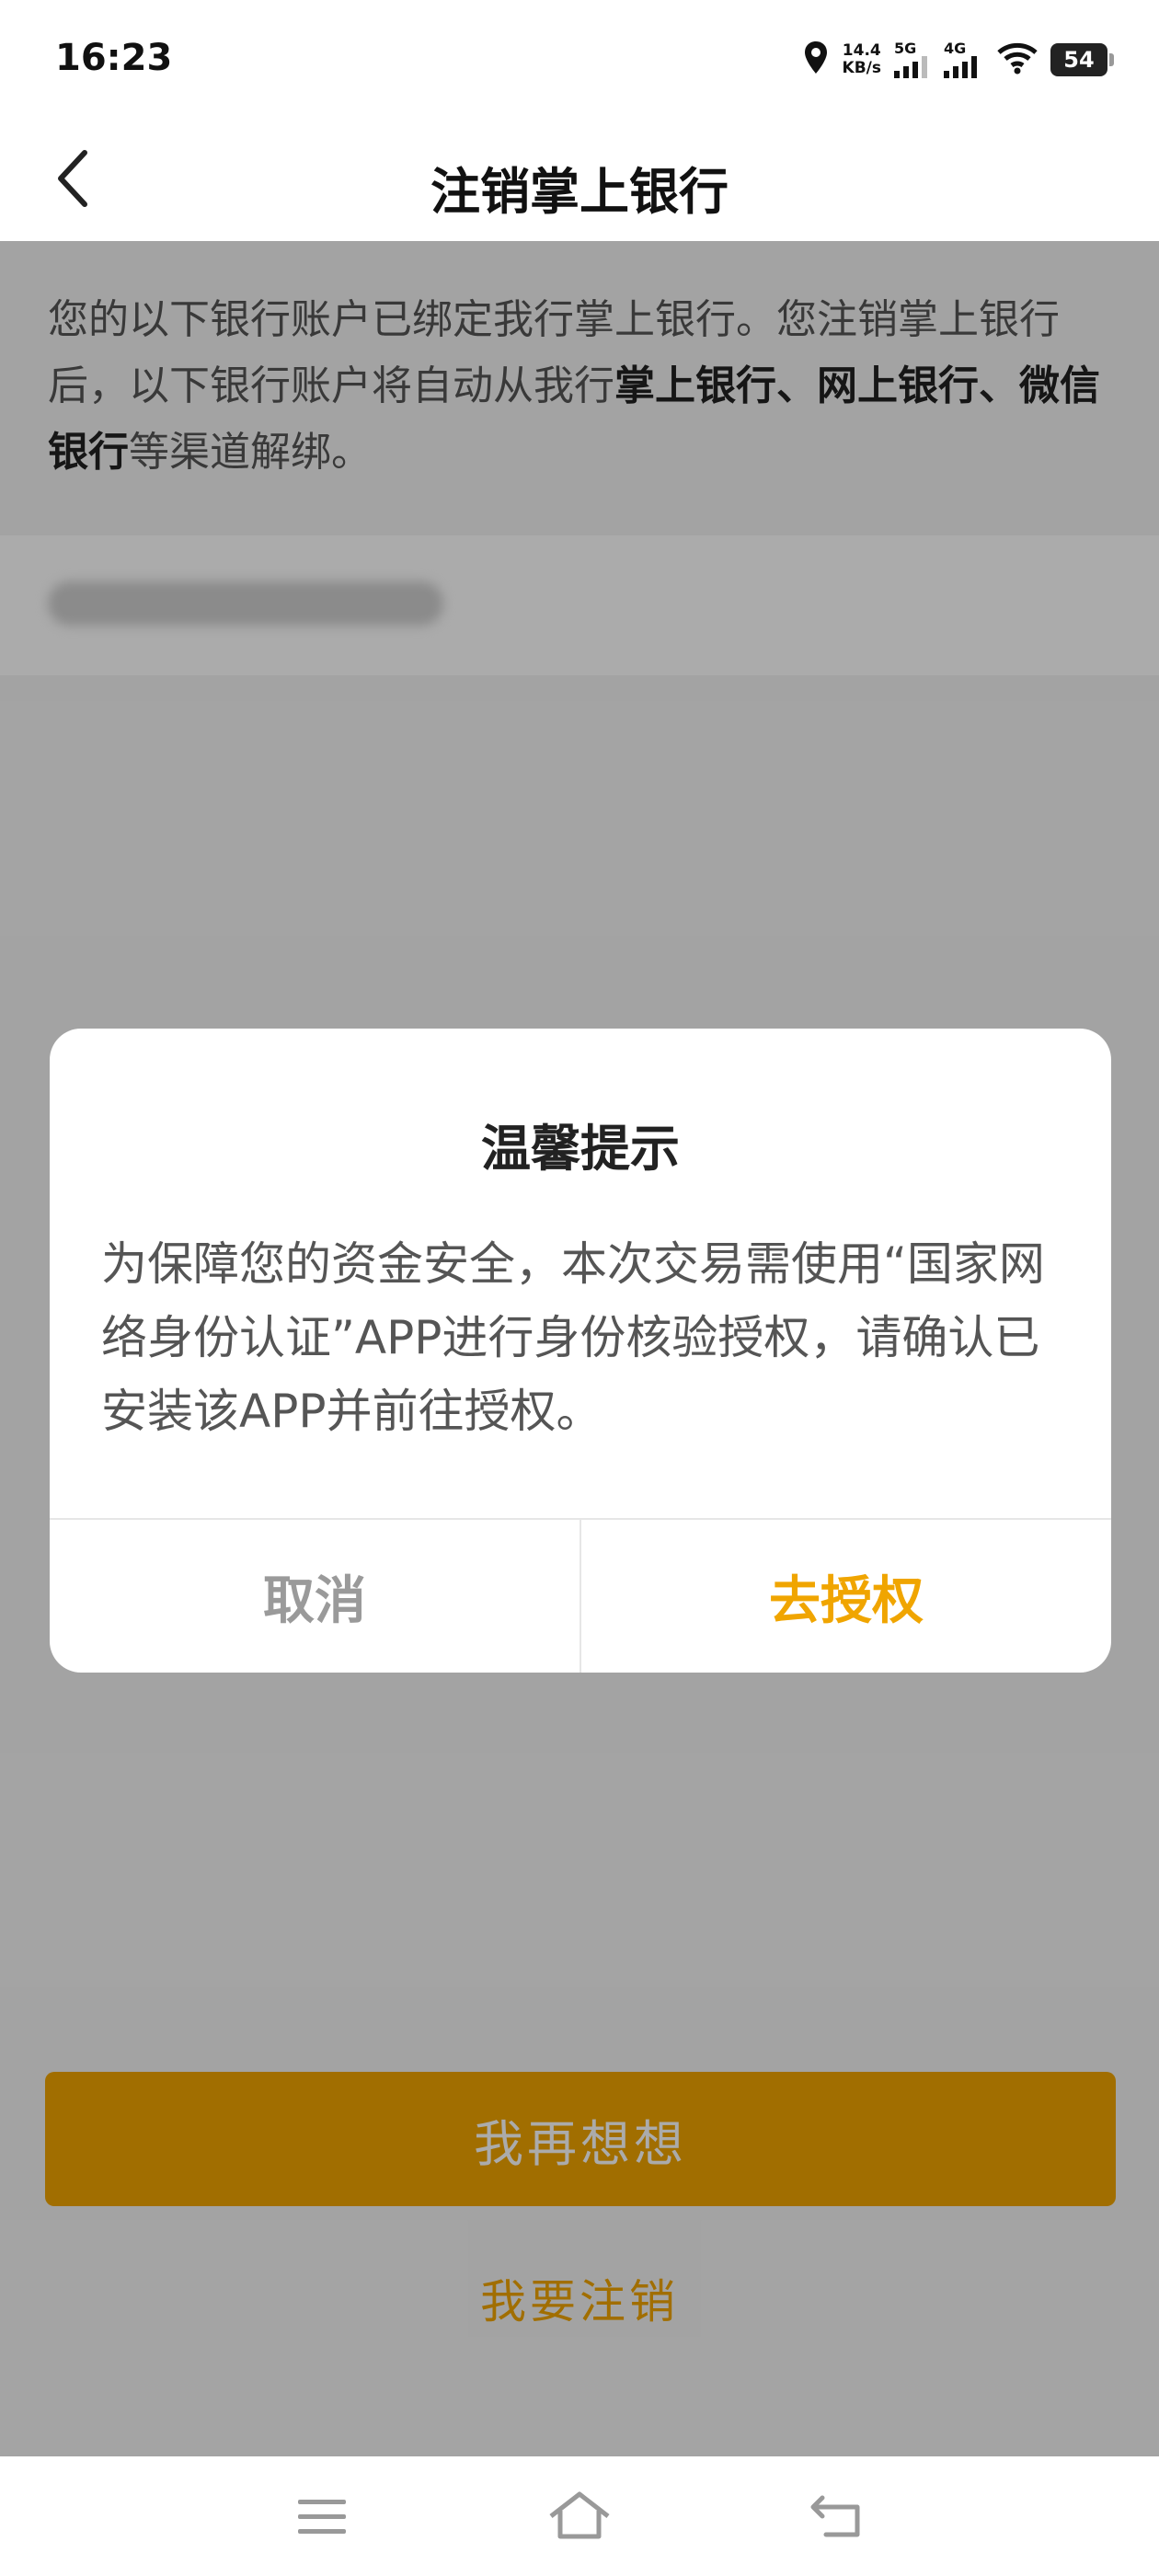  I want to click on back-nav-button, so click(837, 2516).